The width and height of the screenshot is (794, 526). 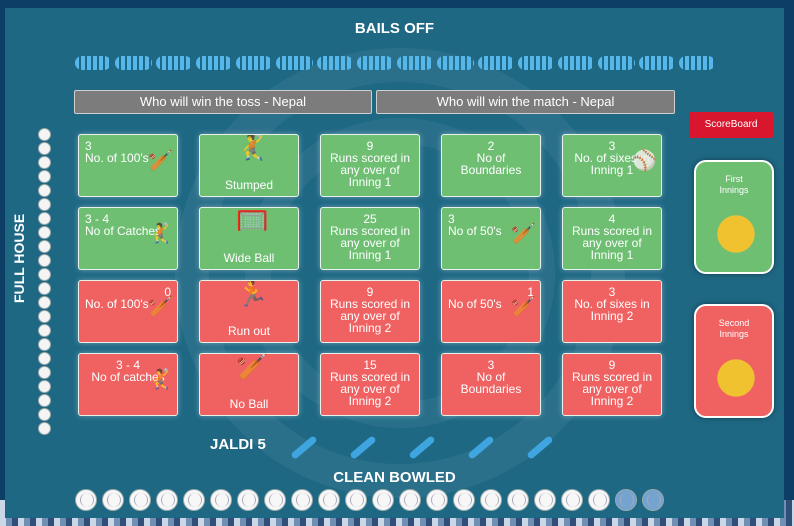 I want to click on bails-off-icons, so click(x=395, y=63).